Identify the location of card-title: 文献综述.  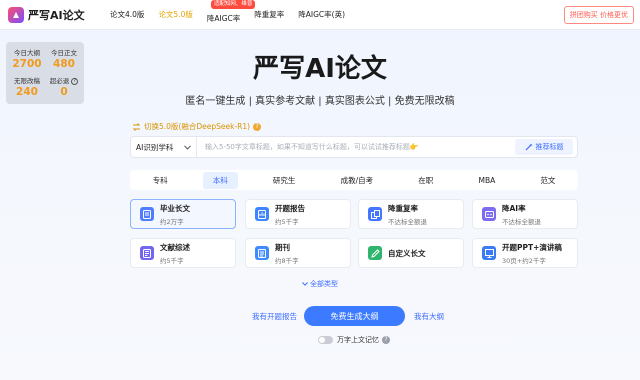
(175, 247).